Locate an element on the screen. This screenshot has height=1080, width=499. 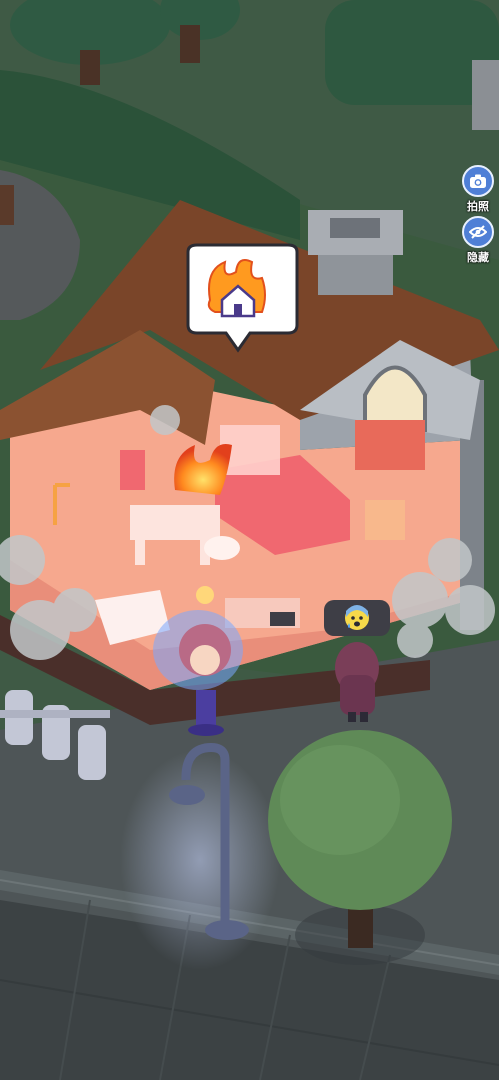
camera-button: 拍照 is located at coordinates (478, 189).